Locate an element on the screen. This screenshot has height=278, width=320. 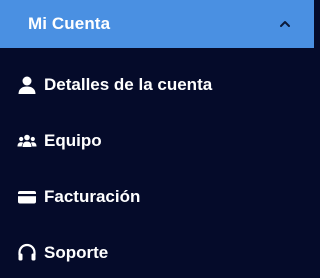
menu-item-label: Detalles de la cuenta is located at coordinates (128, 84).